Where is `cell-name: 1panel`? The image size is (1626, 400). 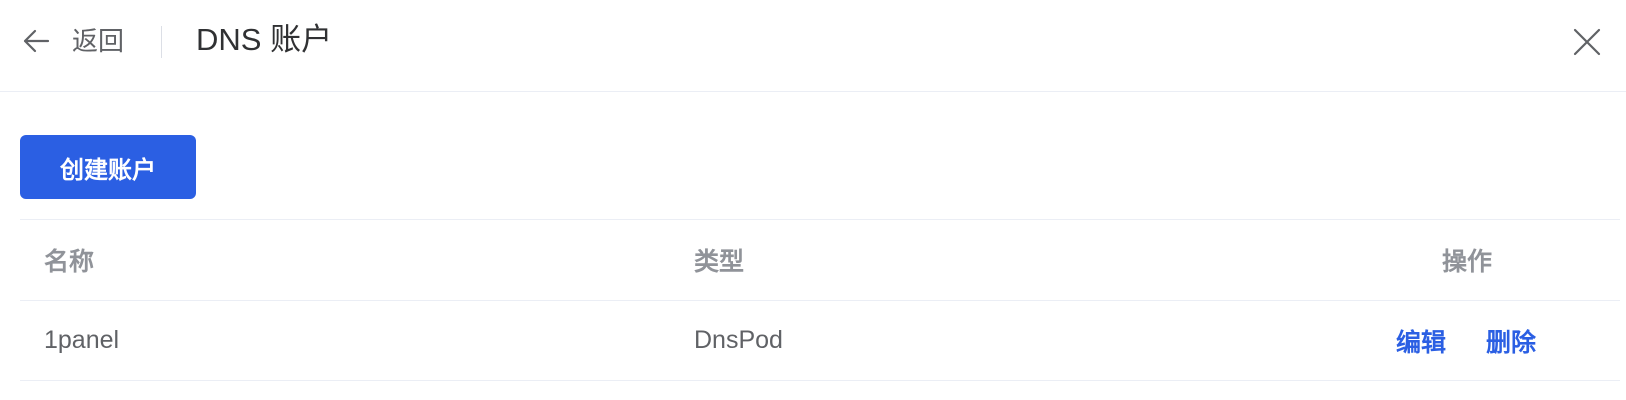 cell-name: 1panel is located at coordinates (82, 340).